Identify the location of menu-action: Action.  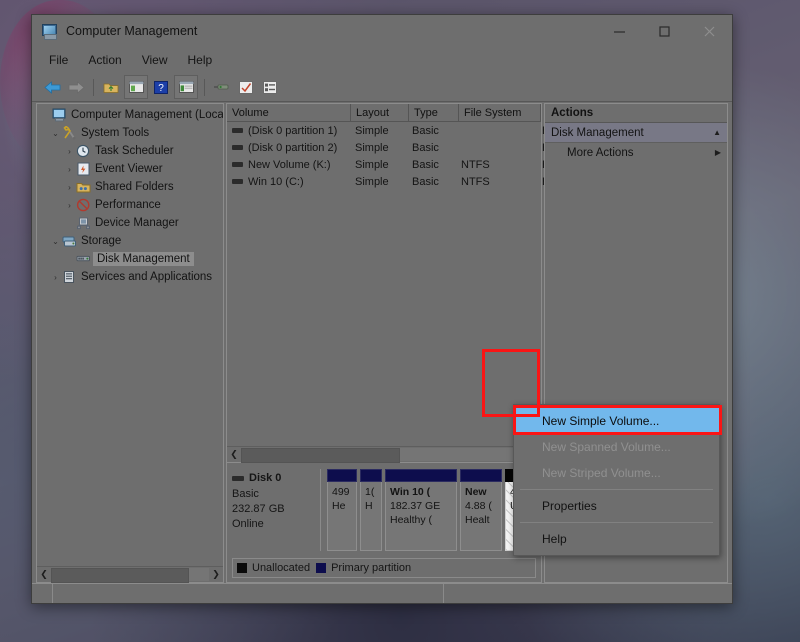
(104, 60).